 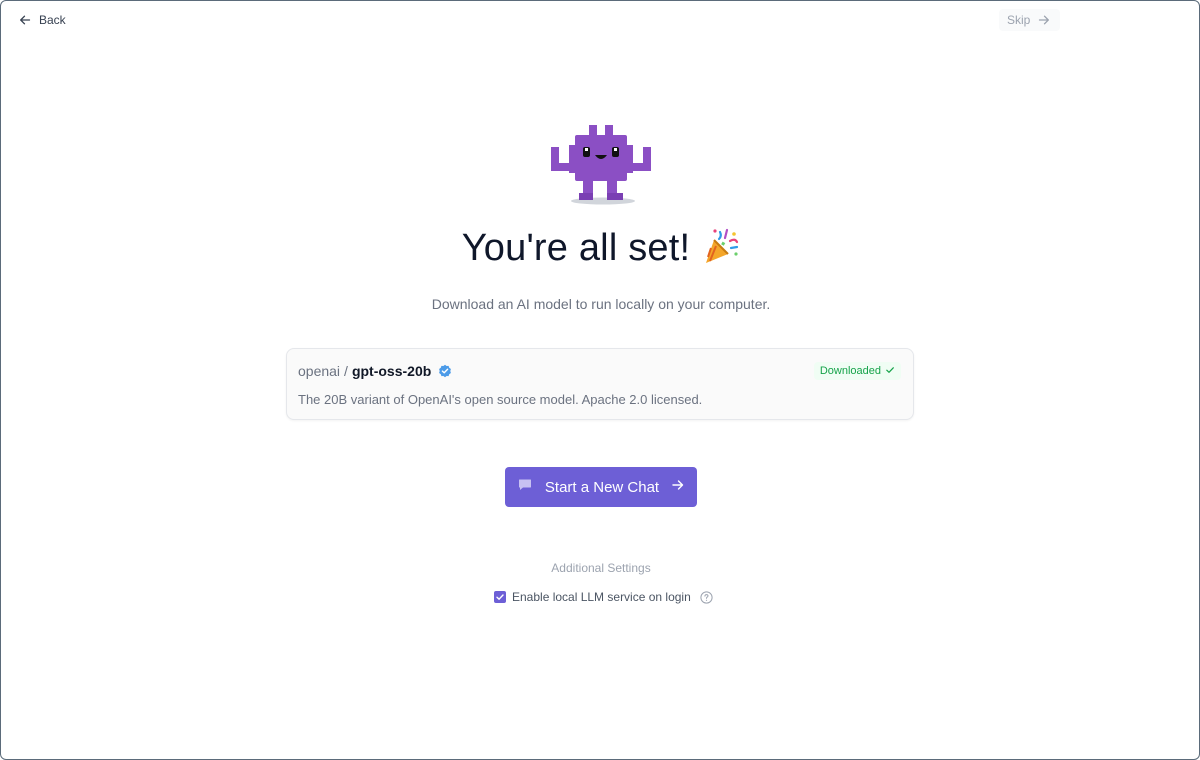 I want to click on setting-enable-local-llm: Enable local LLM service on login, so click(x=603, y=597).